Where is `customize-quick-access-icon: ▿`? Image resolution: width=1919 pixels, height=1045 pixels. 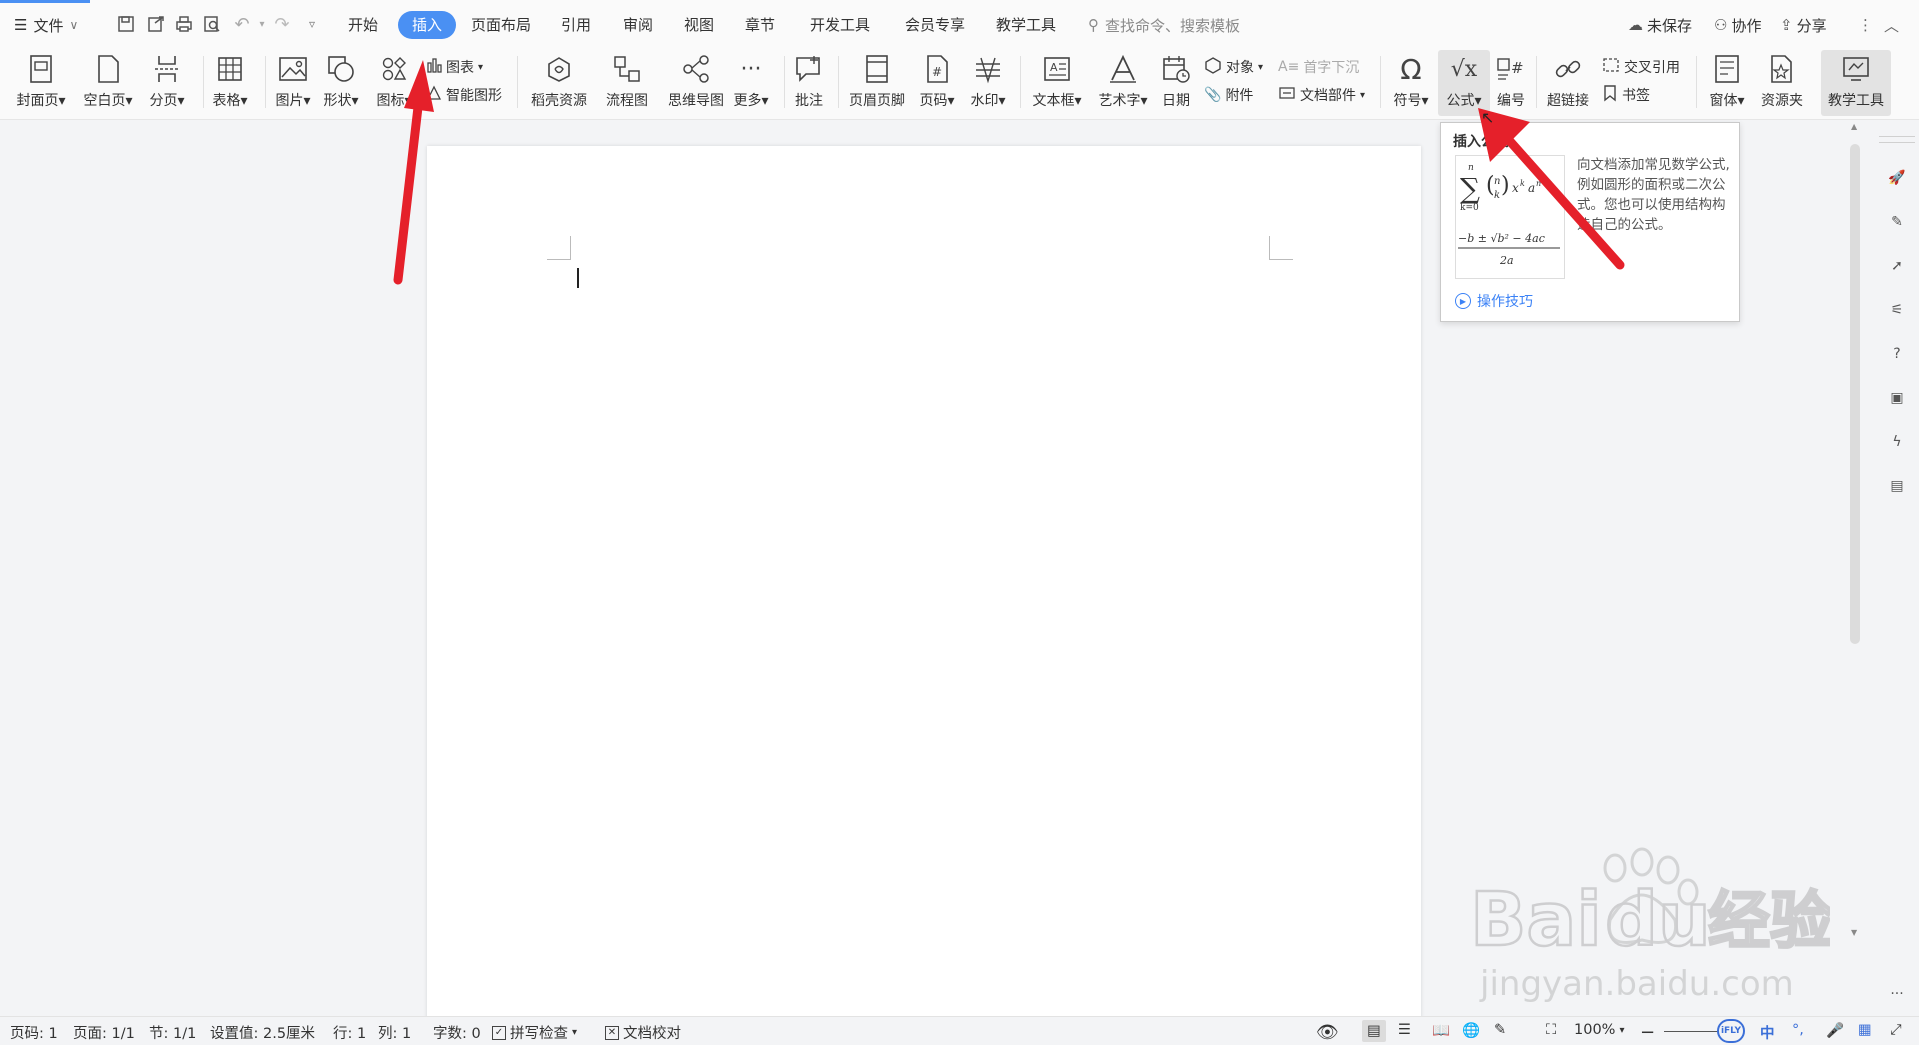 customize-quick-access-icon: ▿ is located at coordinates (312, 24).